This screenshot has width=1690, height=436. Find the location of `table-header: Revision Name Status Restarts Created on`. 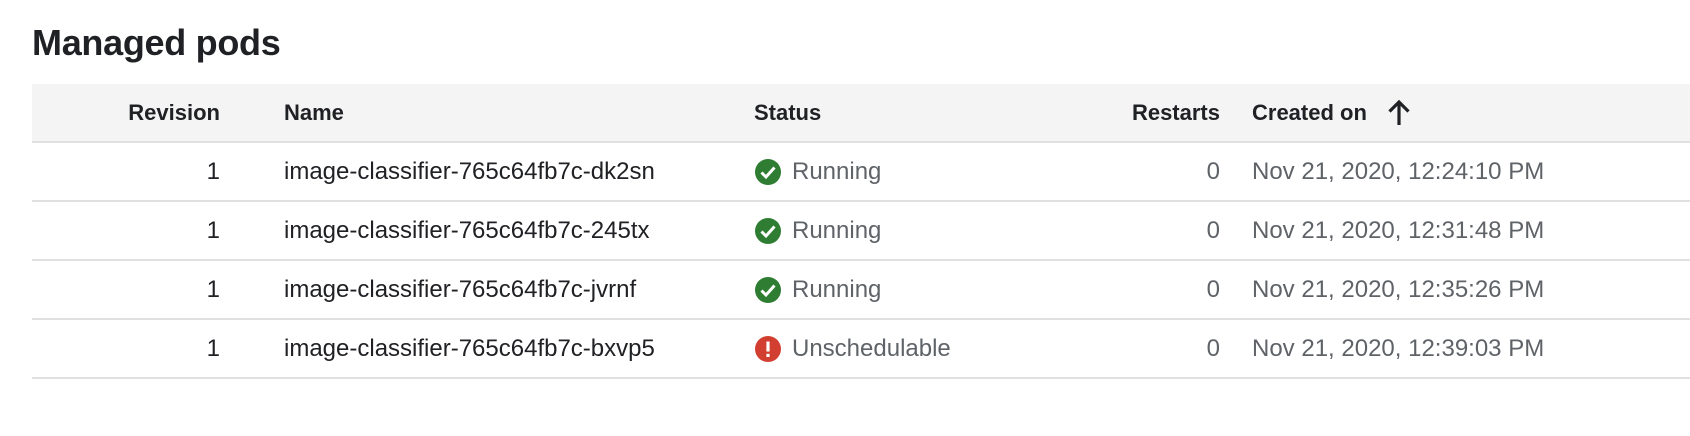

table-header: Revision Name Status Restarts Created on is located at coordinates (861, 113).